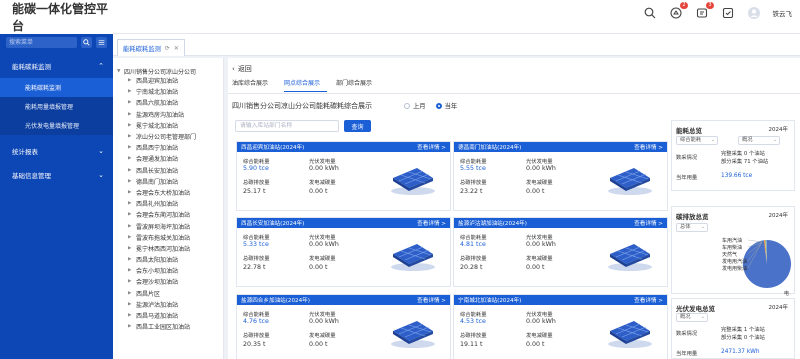  Describe the element at coordinates (287, 126) in the screenshot. I see `station-search-input: 请输入库站部门名称` at that location.